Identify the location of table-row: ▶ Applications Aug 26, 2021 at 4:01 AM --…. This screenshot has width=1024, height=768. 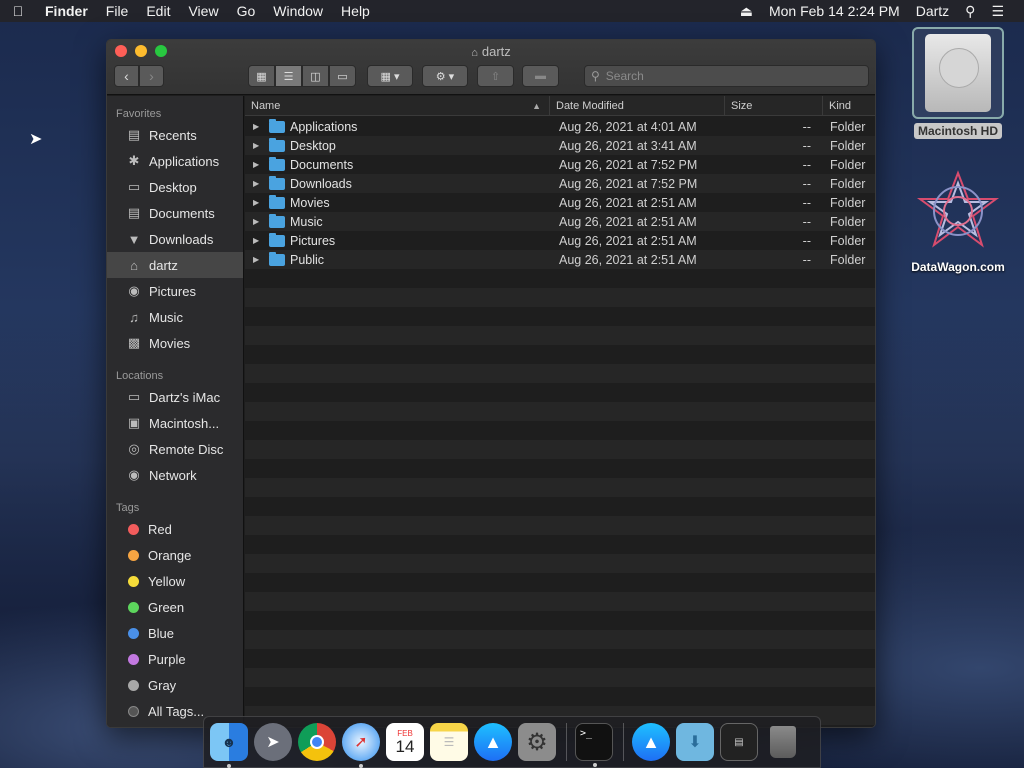
(560, 126).